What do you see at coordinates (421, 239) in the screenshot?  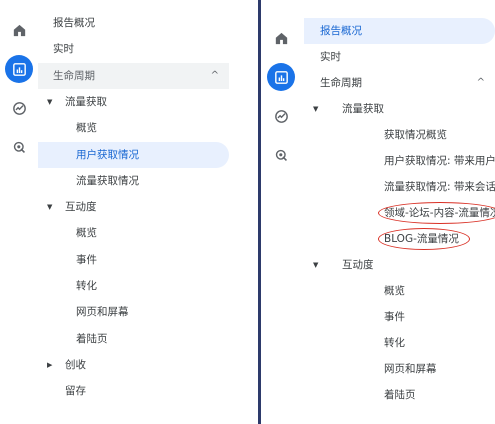 I see `nav-item-label: BLOG-流量情况` at bounding box center [421, 239].